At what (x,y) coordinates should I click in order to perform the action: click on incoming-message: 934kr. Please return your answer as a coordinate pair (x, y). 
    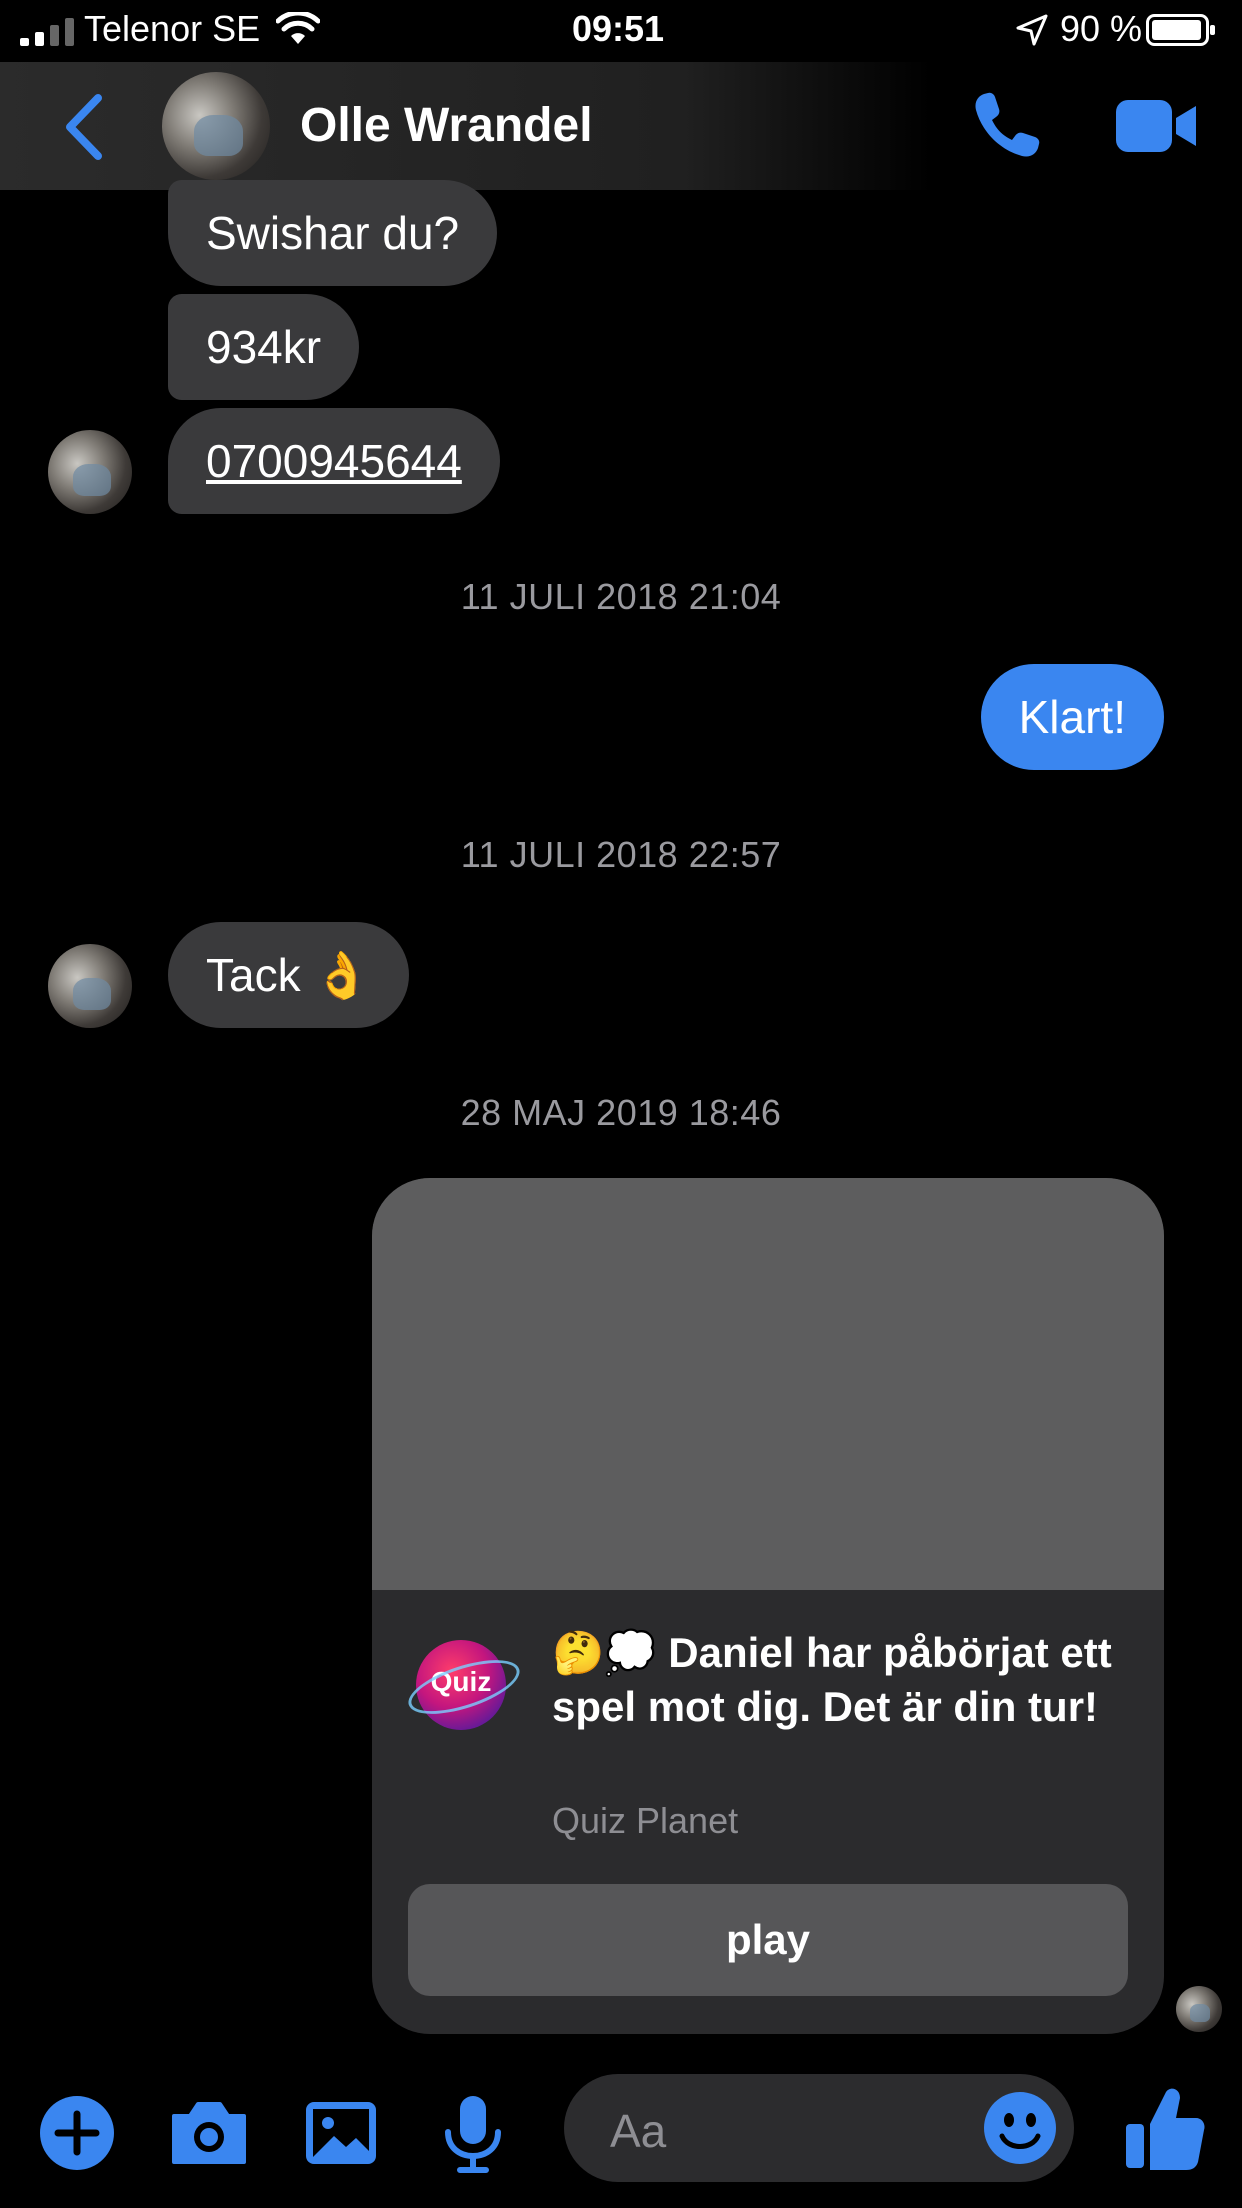
    Looking at the image, I should click on (264, 347).